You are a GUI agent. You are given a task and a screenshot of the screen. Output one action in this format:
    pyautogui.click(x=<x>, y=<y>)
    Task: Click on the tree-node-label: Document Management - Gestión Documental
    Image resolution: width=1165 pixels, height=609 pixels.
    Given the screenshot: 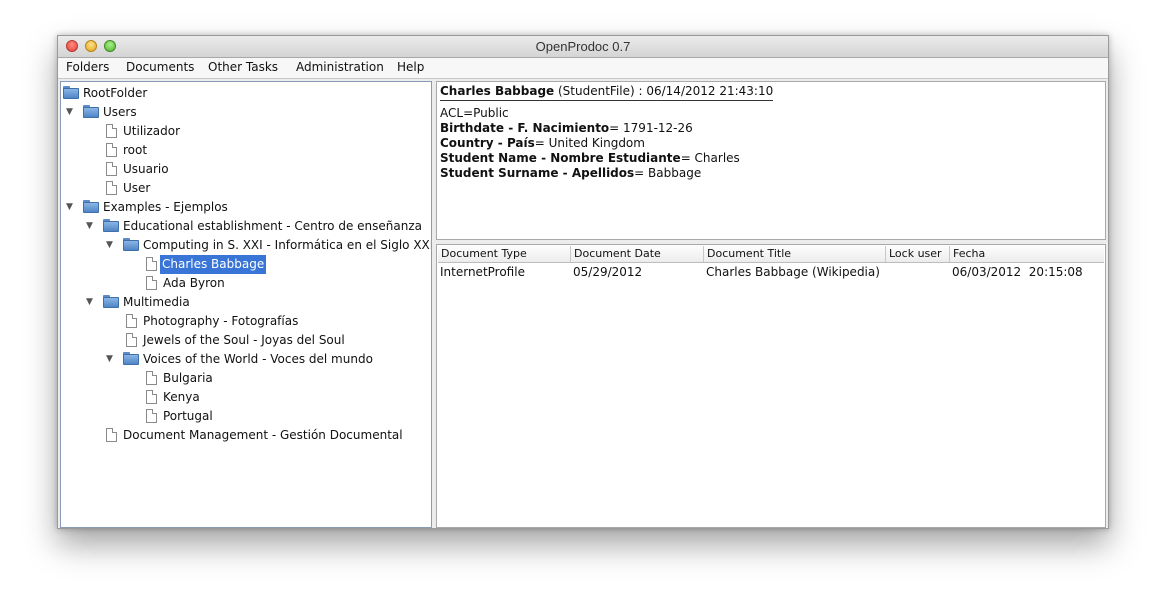 What is the action you would take?
    pyautogui.click(x=263, y=435)
    